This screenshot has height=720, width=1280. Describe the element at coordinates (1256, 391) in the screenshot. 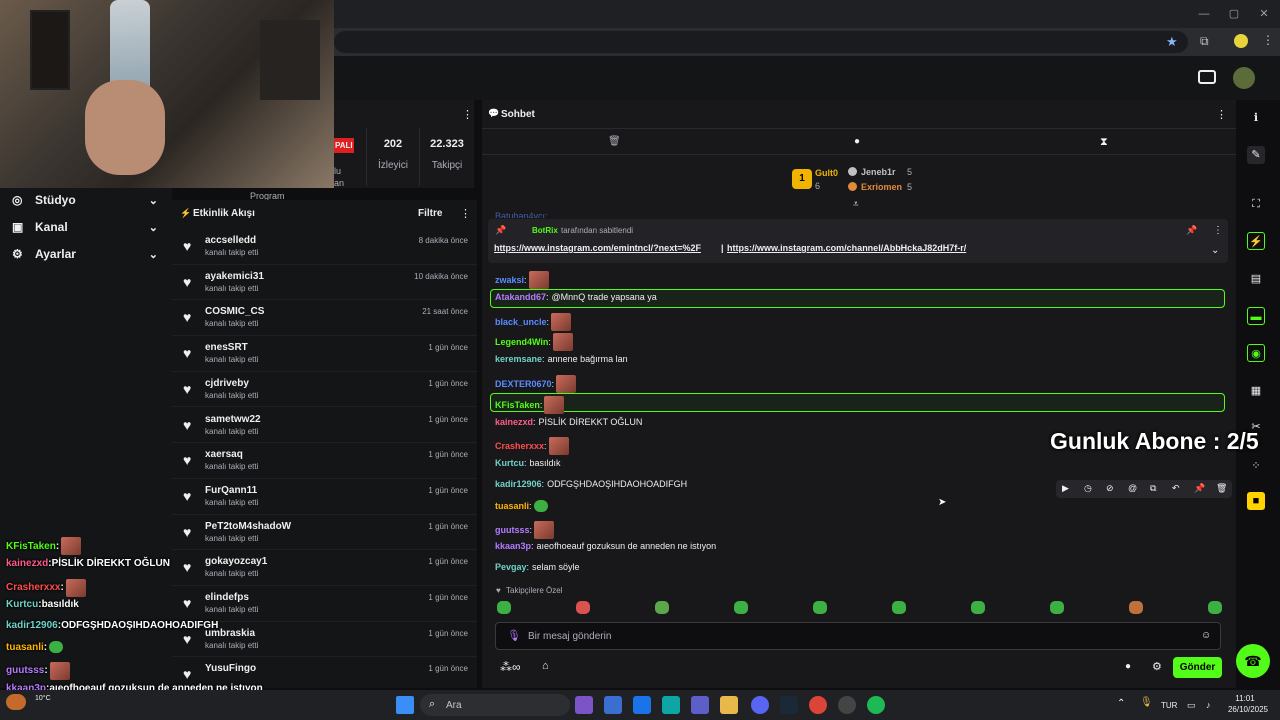

I see `layers-icon: ▦` at that location.